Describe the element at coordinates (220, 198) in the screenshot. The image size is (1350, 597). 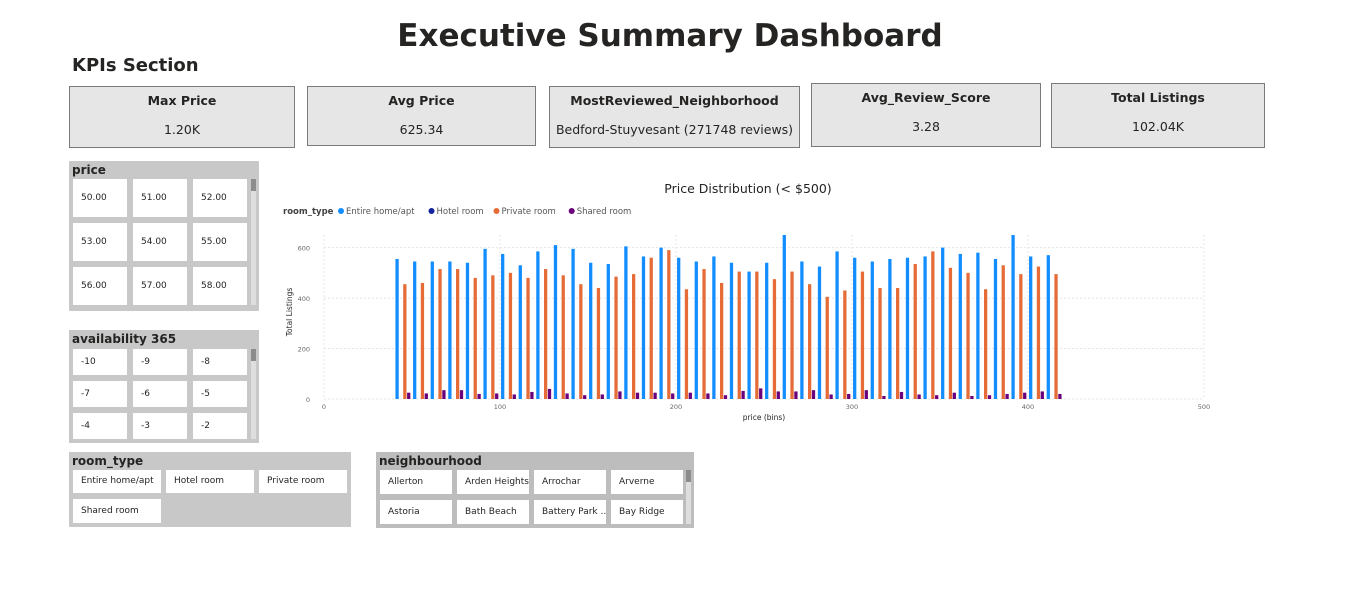
I see `slicer-tile: 52.00` at that location.